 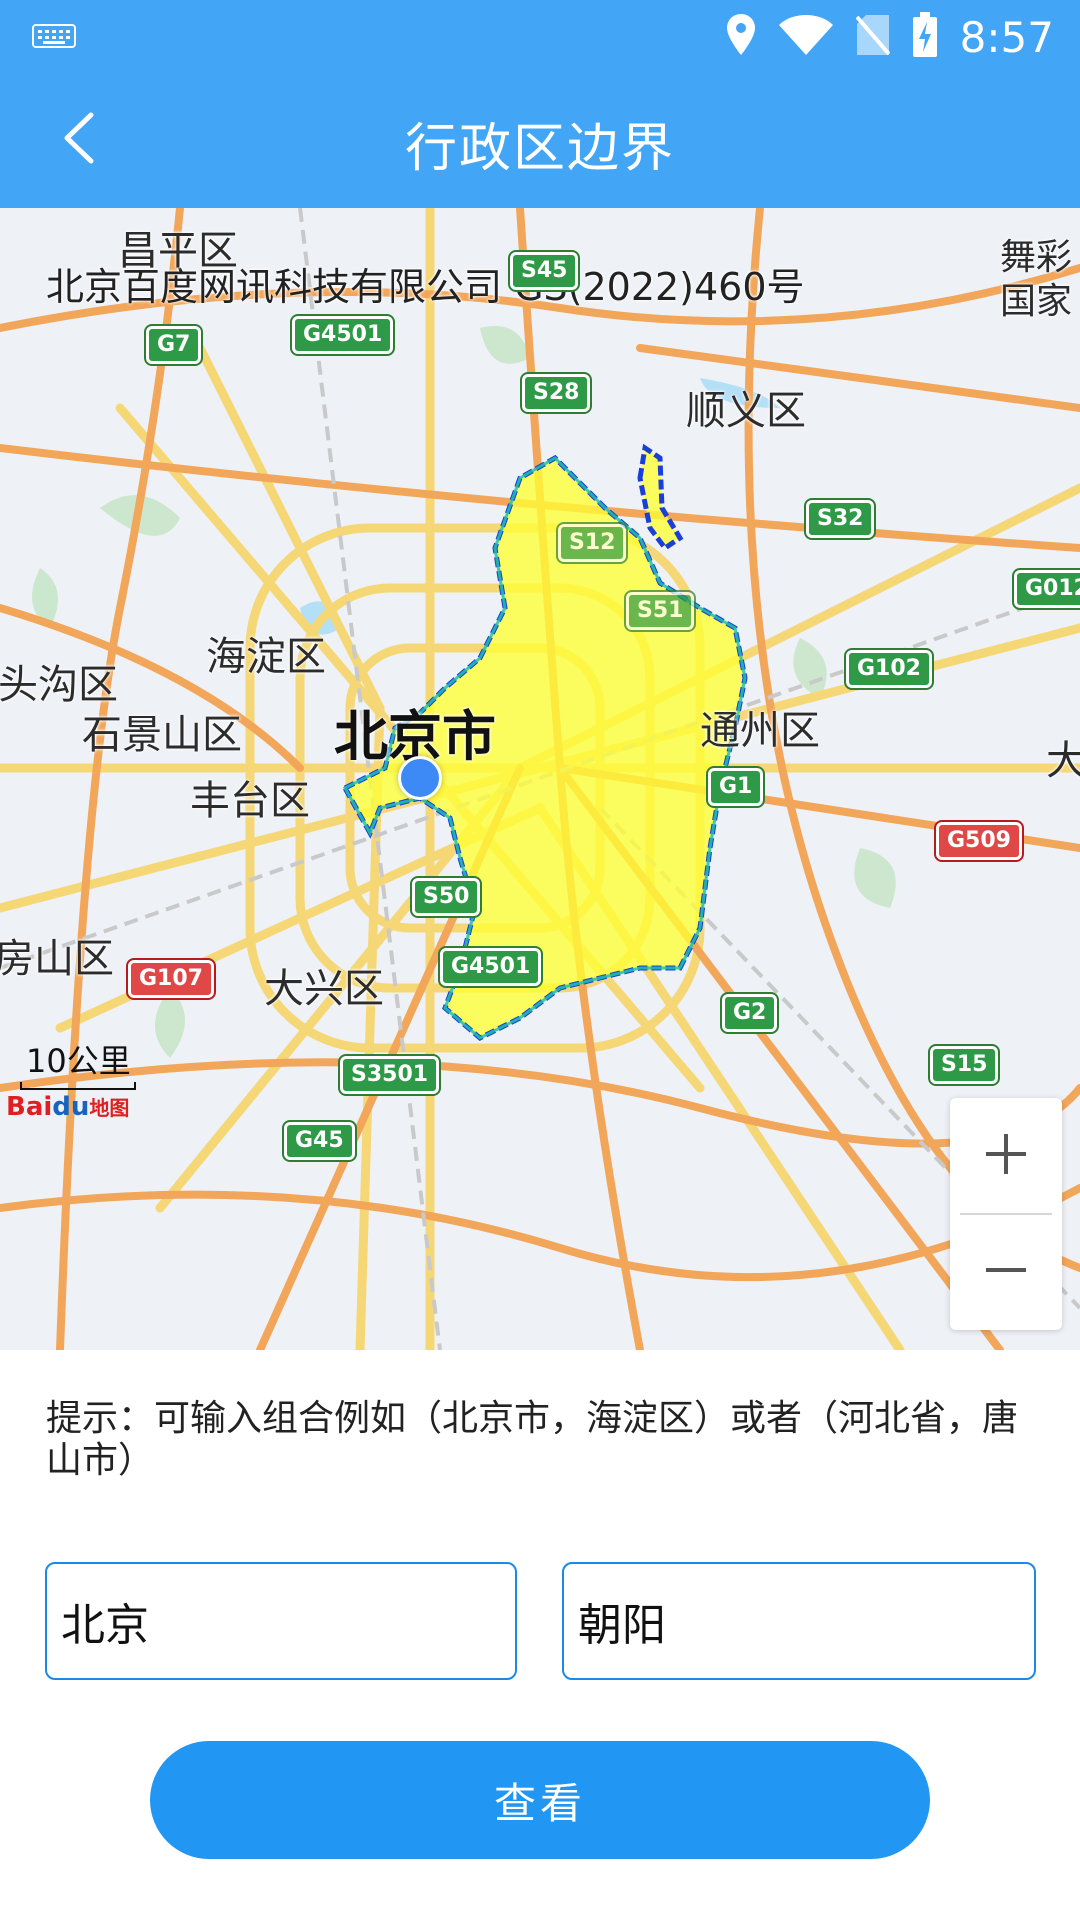 I want to click on title-bar: 行政区边界, so click(x=540, y=141).